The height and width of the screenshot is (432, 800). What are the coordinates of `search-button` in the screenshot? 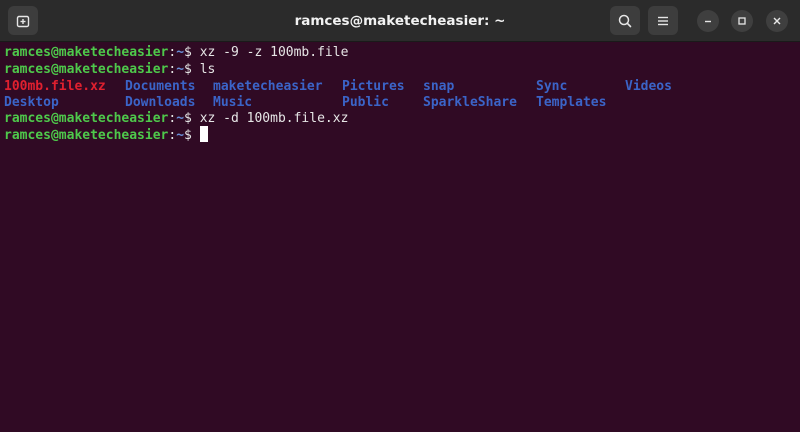 It's located at (625, 20).